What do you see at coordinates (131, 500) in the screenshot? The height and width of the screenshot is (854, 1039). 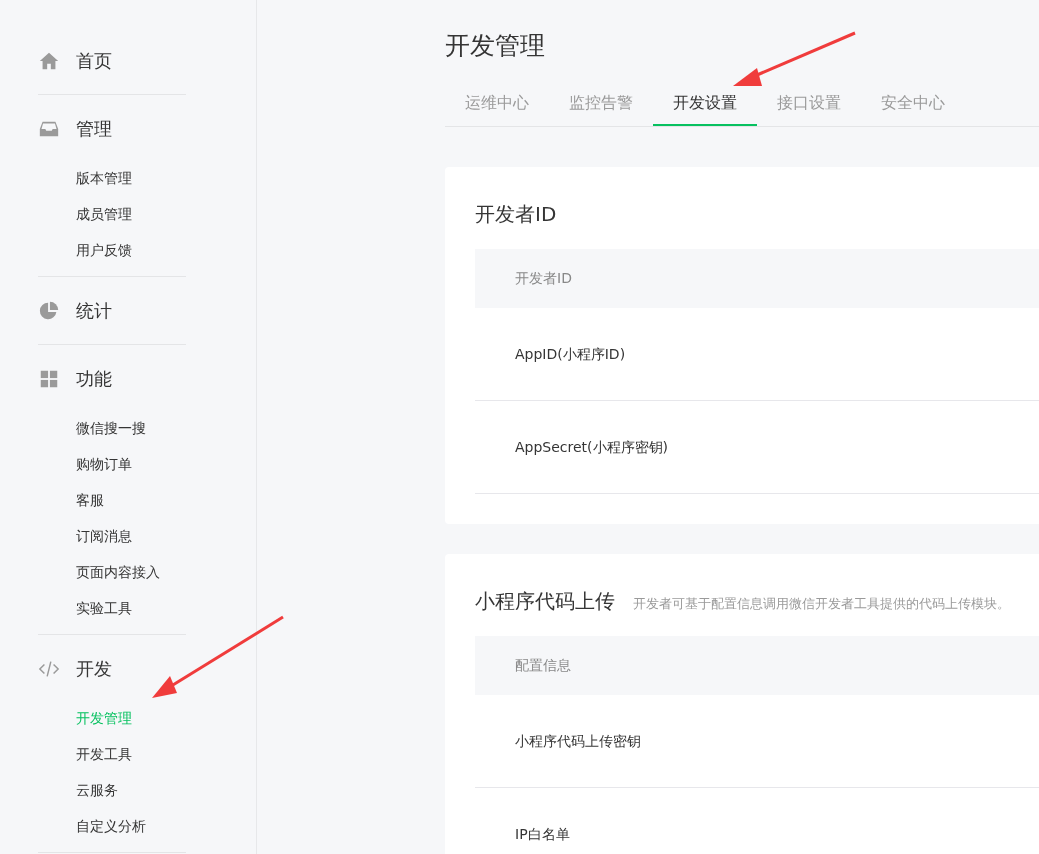 I see `sidebar-item: 客服` at bounding box center [131, 500].